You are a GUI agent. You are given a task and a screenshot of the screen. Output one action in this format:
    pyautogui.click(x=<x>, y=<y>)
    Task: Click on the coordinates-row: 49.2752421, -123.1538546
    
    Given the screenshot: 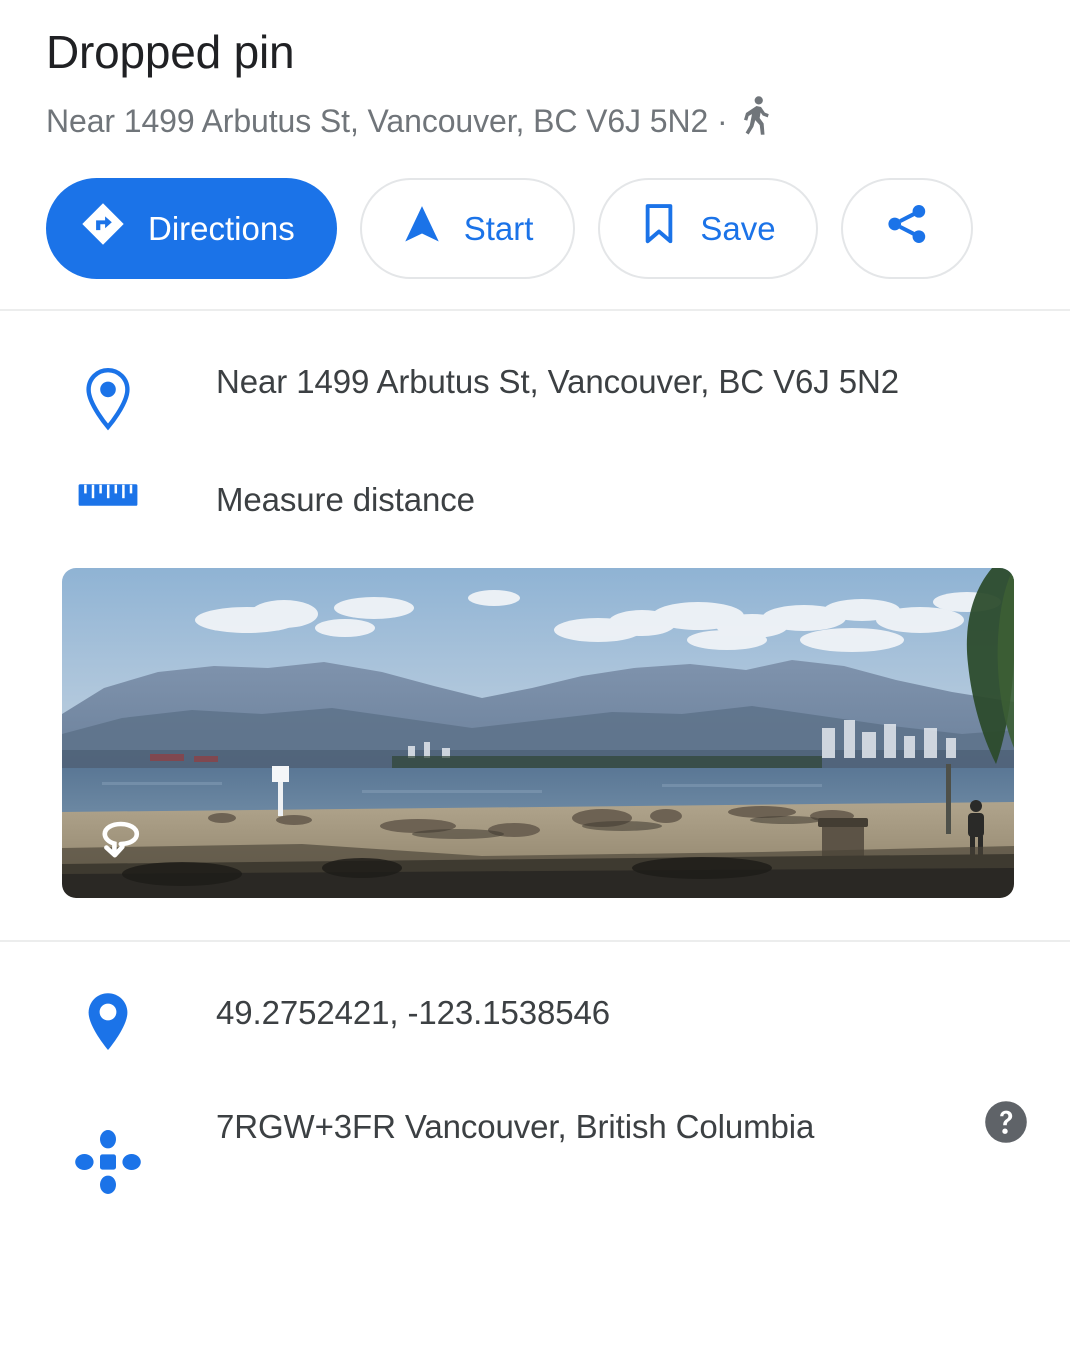 What is the action you would take?
    pyautogui.click(x=535, y=998)
    